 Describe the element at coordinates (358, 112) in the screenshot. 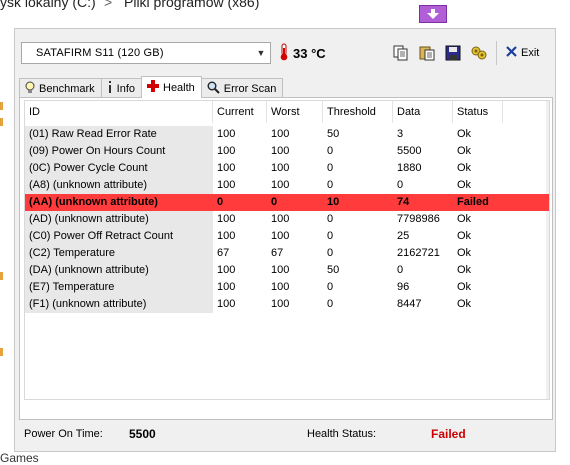

I see `column-header-threshold: Threshold` at that location.